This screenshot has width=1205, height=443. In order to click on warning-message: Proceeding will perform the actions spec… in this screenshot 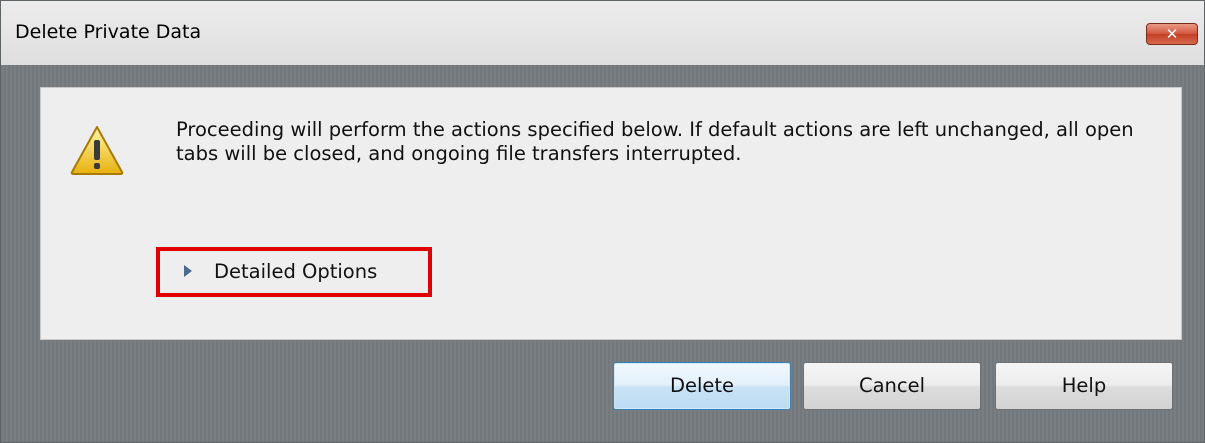, I will do `click(655, 141)`.